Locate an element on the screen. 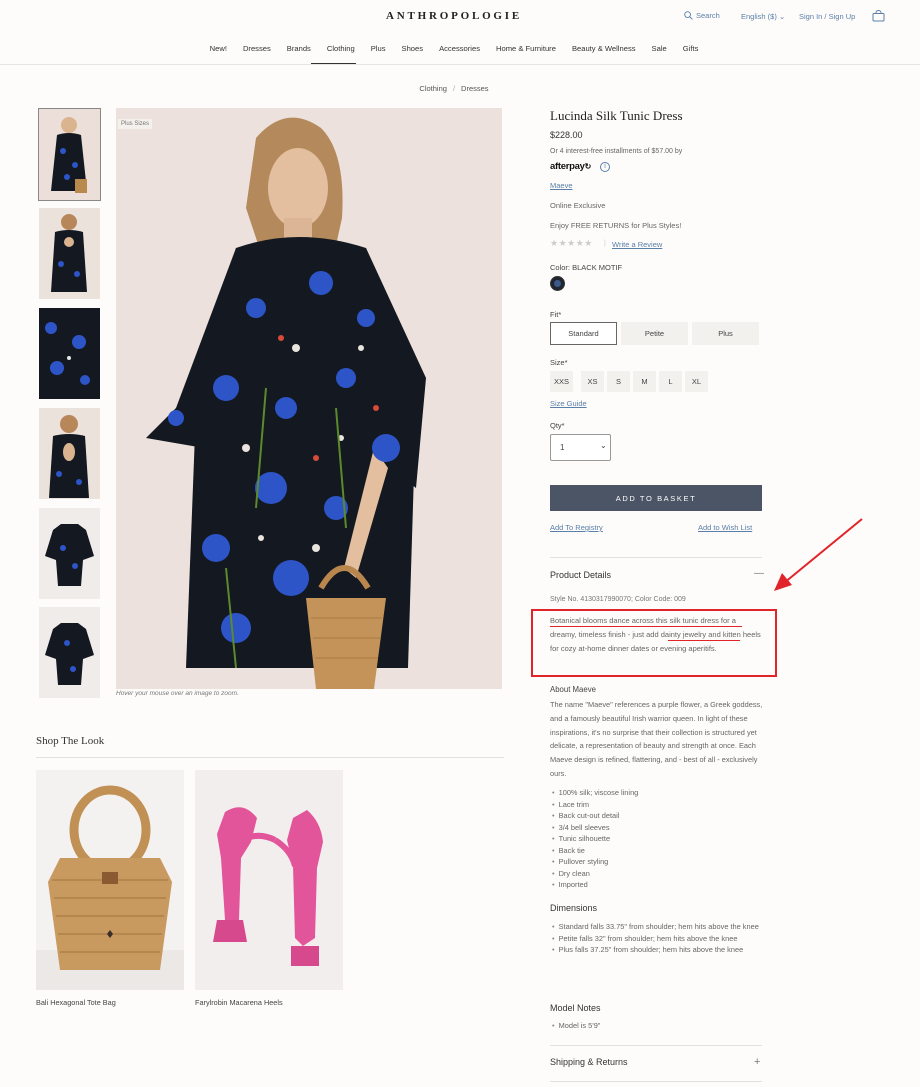 This screenshot has width=920, height=1087. search-link: Search is located at coordinates (702, 15).